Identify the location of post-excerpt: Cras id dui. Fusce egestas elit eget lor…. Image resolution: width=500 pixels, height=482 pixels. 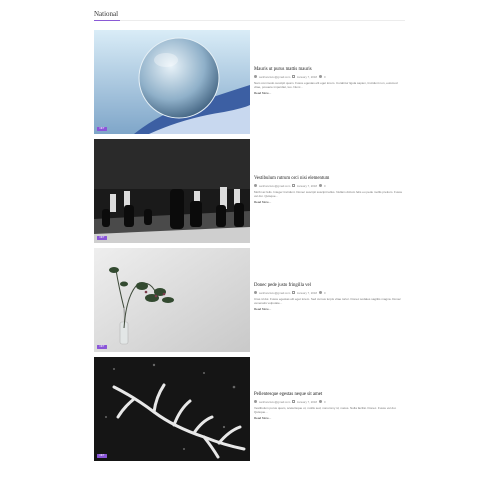
(327, 301).